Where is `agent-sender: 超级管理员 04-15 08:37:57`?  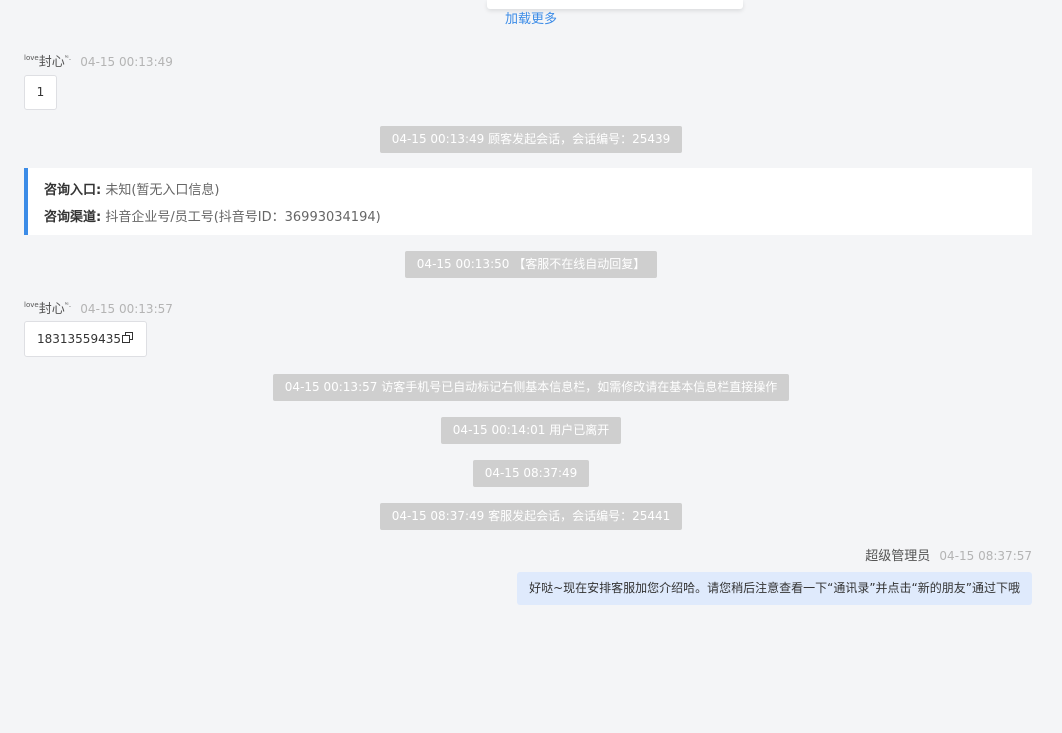
agent-sender: 超级管理员 04-15 08:37:57 is located at coordinates (948, 556).